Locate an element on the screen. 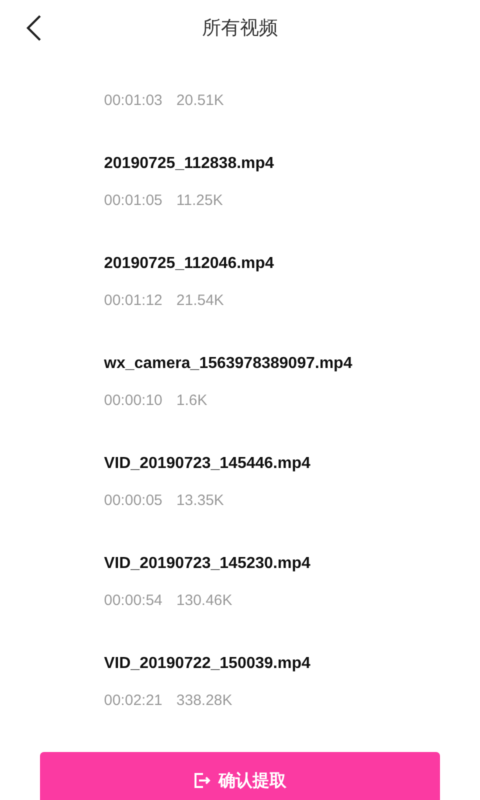 This screenshot has height=800, width=480. video-size: 21.54K is located at coordinates (200, 301).